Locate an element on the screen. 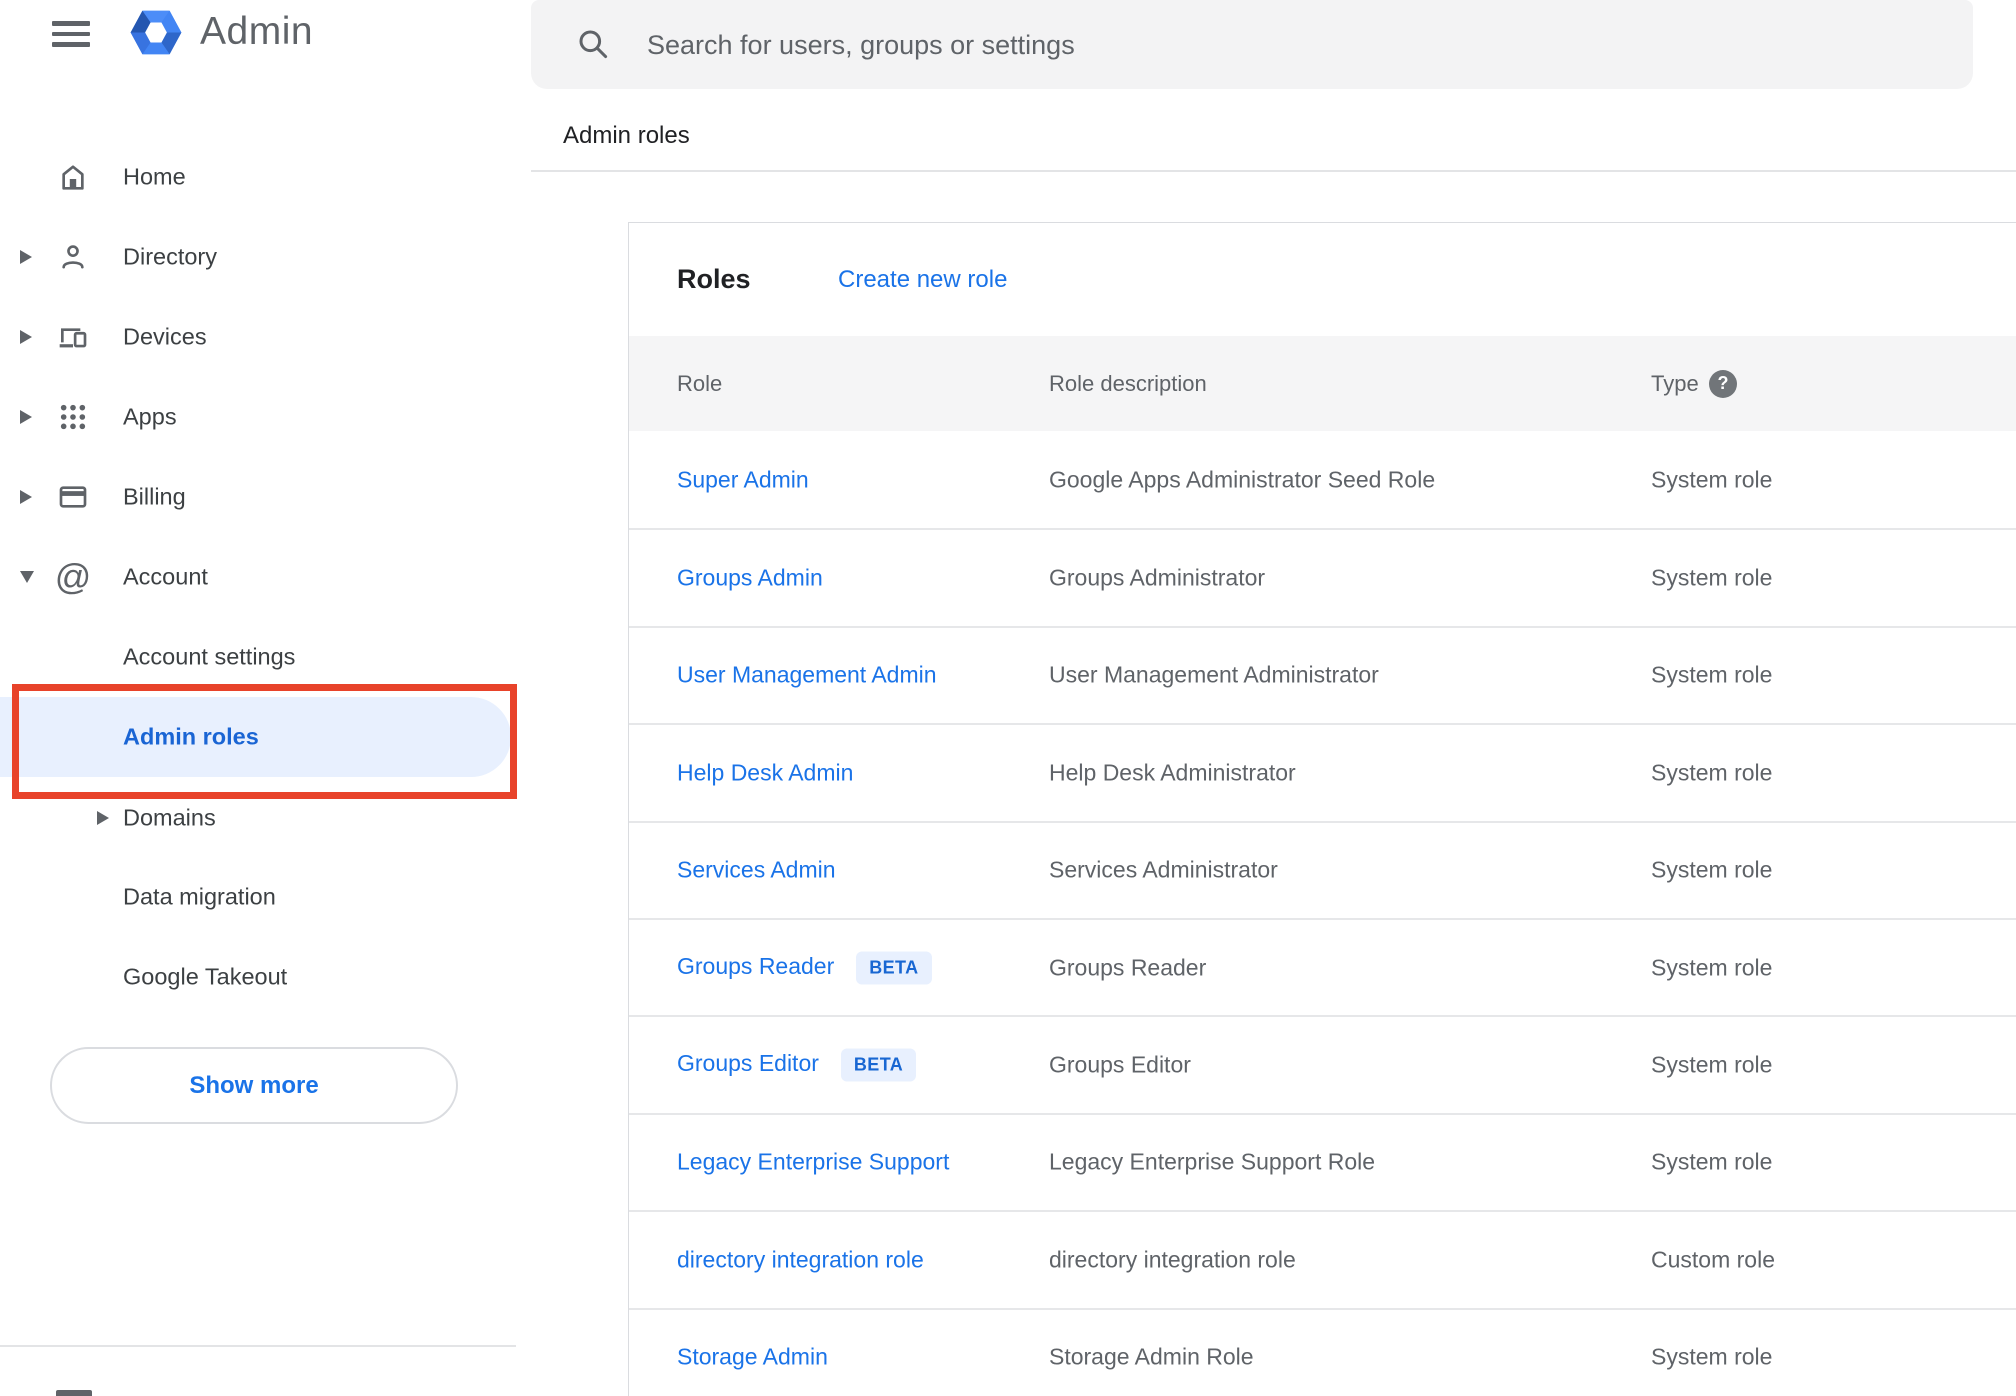 Image resolution: width=2016 pixels, height=1396 pixels. role-description: Services Administrator is located at coordinates (1163, 869).